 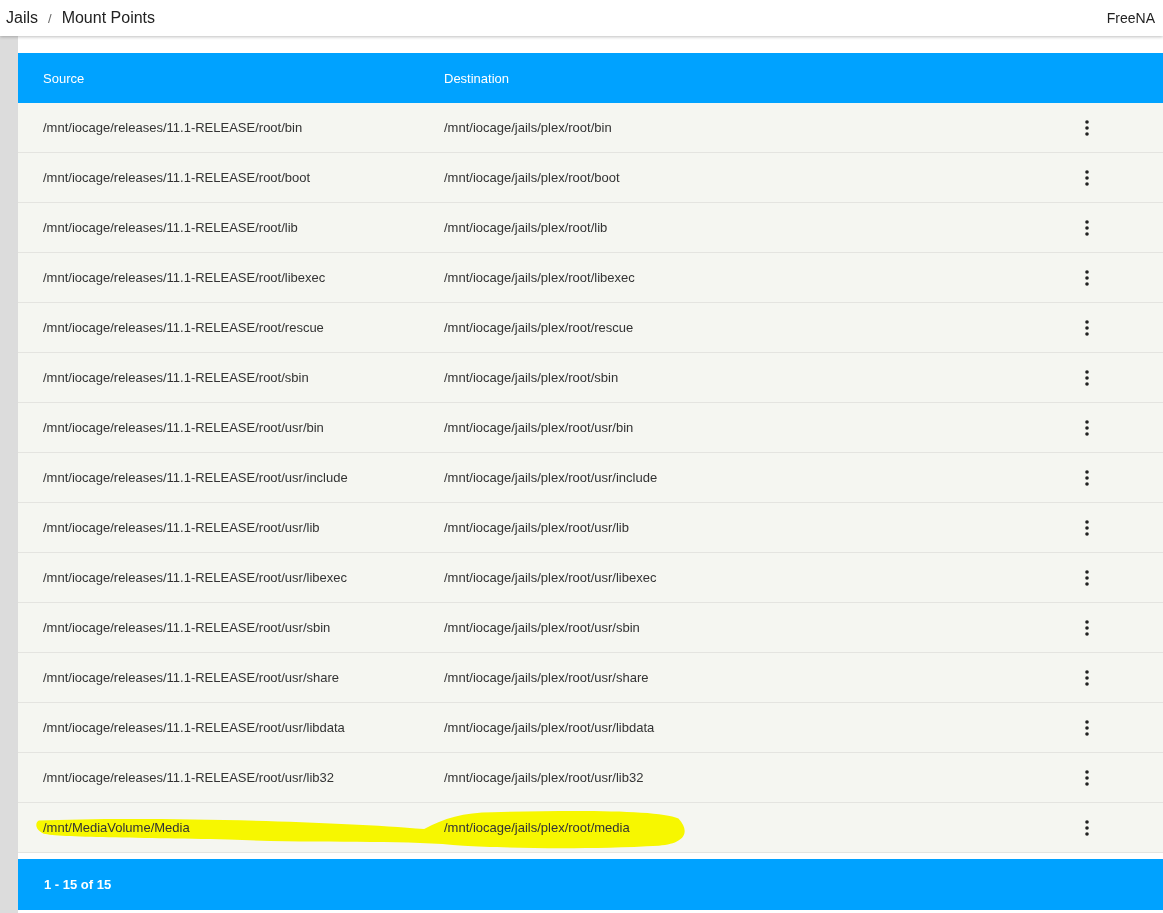 I want to click on table-cell-text: /mnt/iocage/releases/11.1-RELEASE/root/usr/sbin, so click(x=187, y=627).